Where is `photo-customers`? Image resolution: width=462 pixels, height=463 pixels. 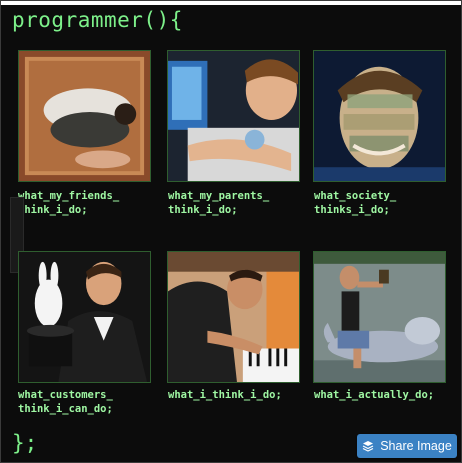 photo-customers is located at coordinates (84, 317).